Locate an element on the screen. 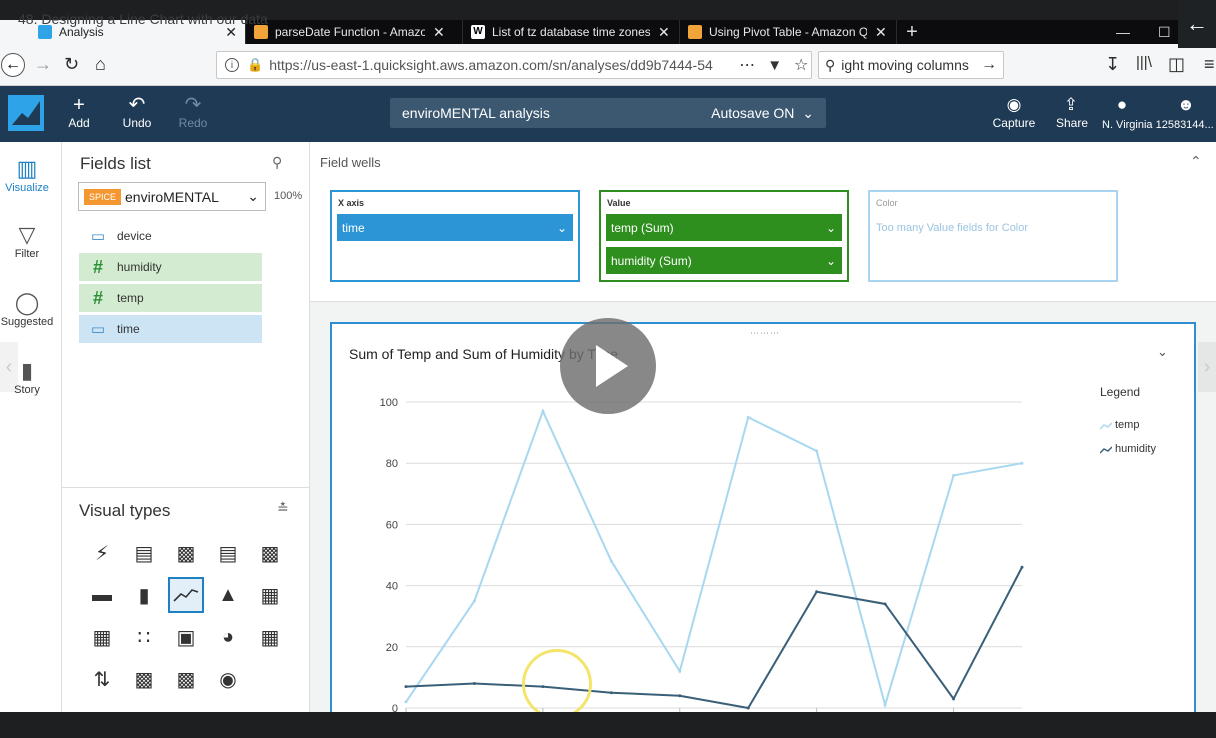  info-icon: i is located at coordinates (232, 65).